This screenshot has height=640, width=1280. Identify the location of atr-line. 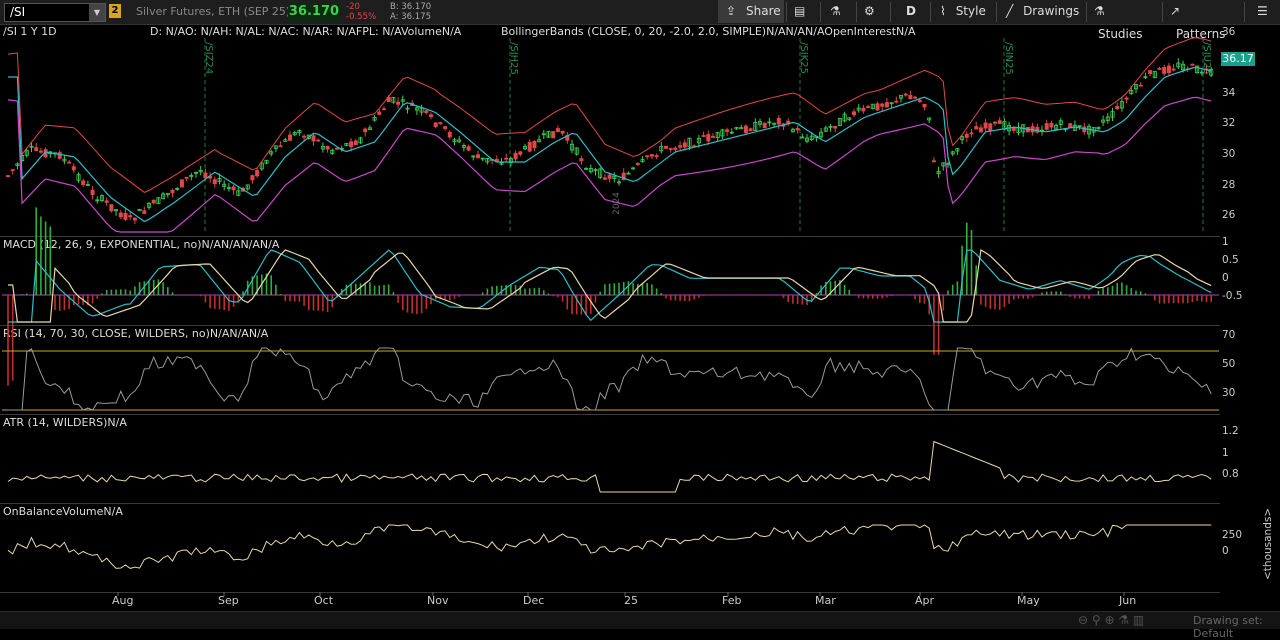
(609, 466).